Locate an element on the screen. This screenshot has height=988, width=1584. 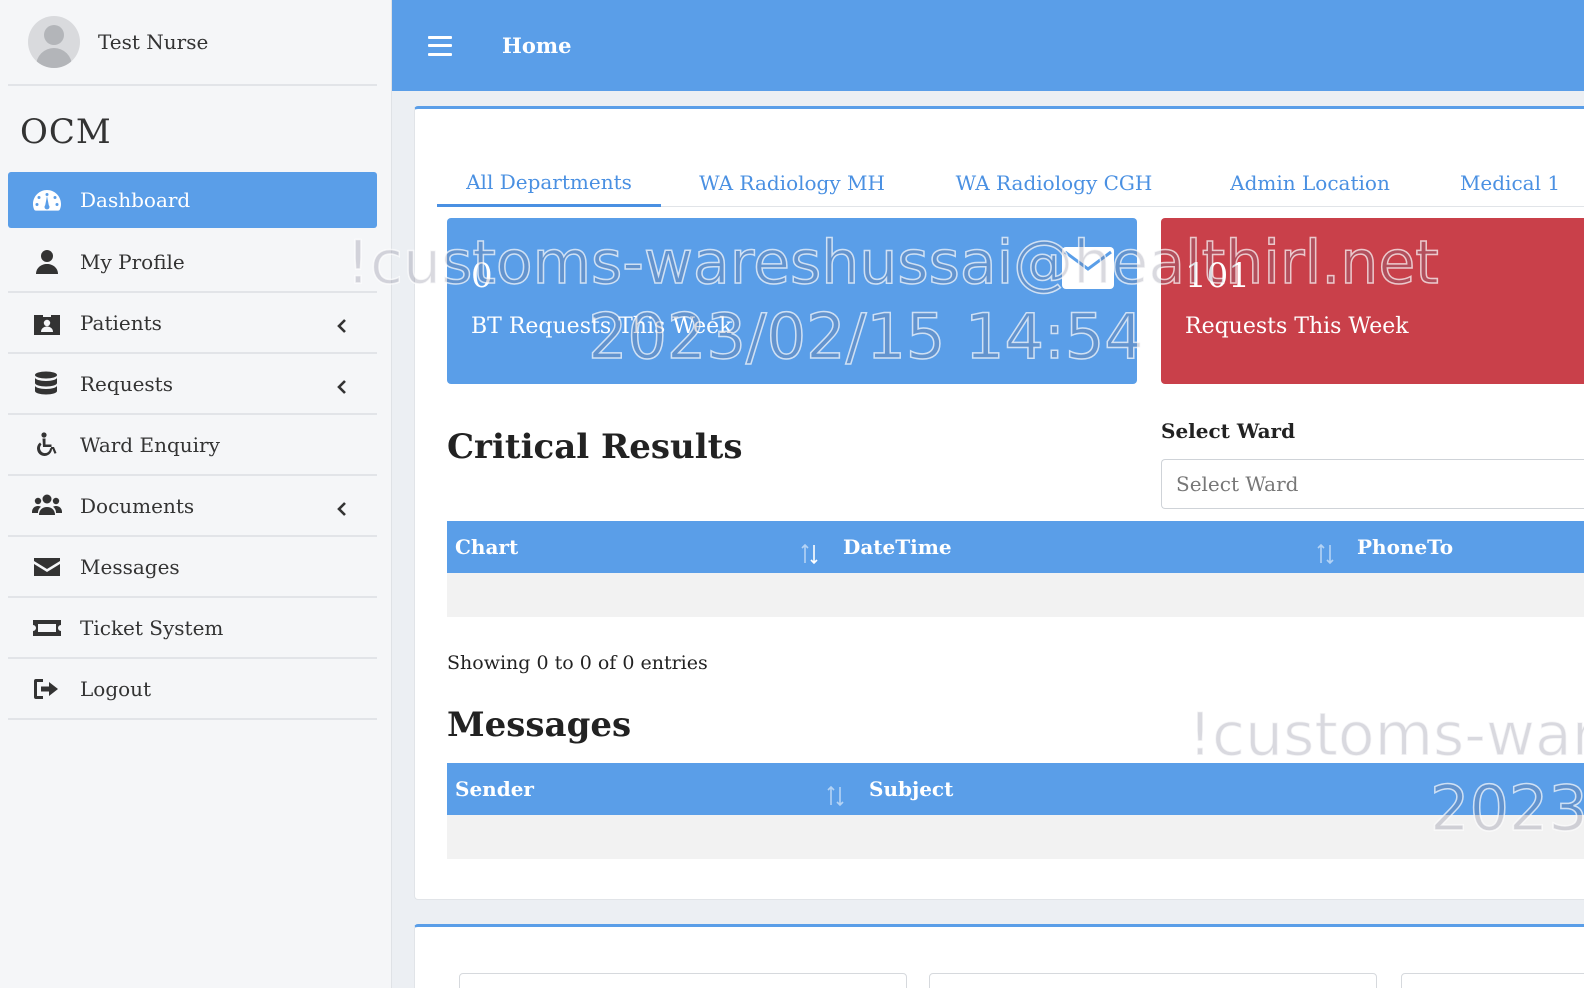
bt-requests-card: 0 BT Requests This Week is located at coordinates (792, 301).